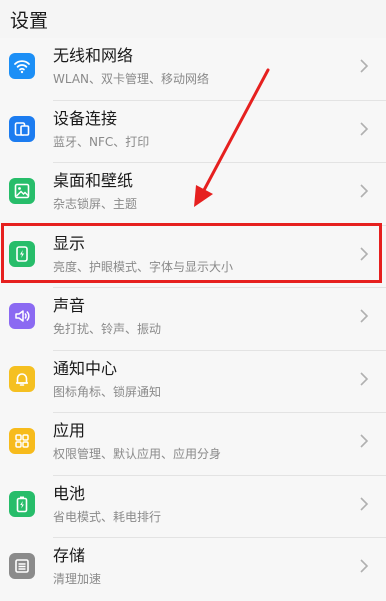 The width and height of the screenshot is (386, 601). I want to click on item-title: 桌面和壁纸, so click(93, 180).